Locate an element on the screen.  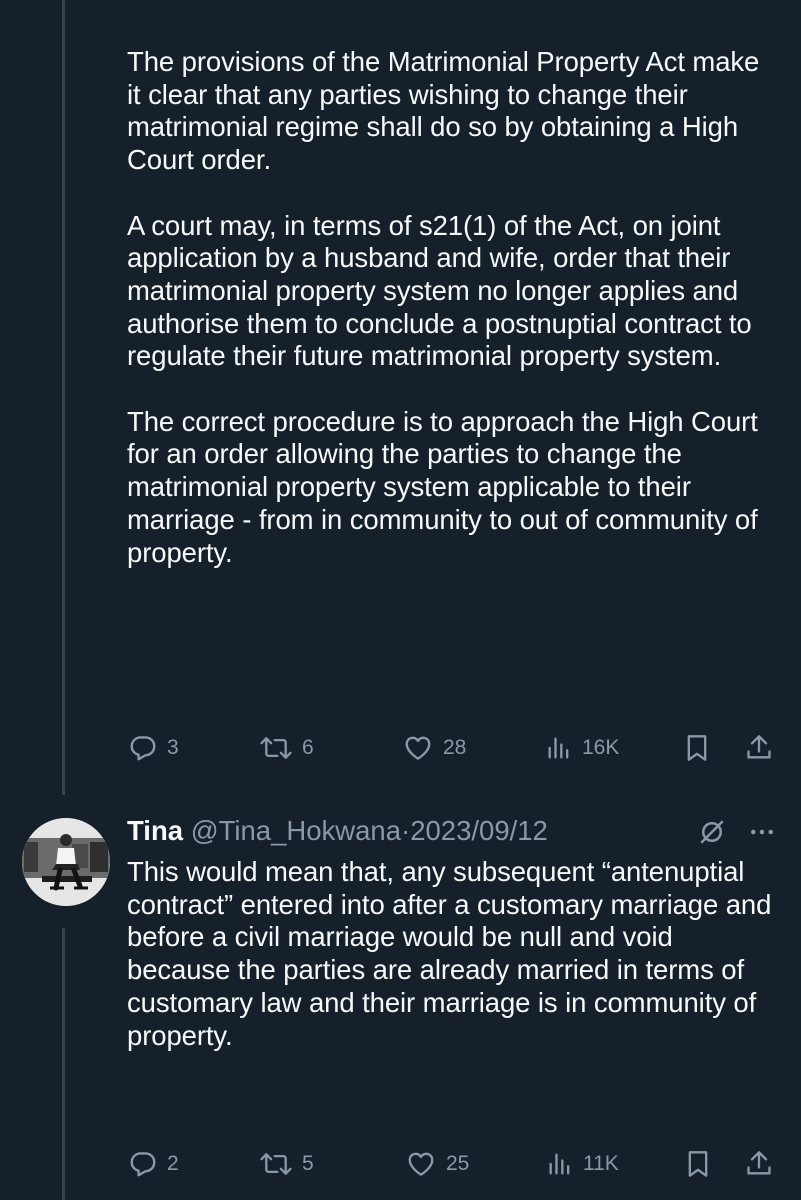
like-count: 28 is located at coordinates (455, 747).